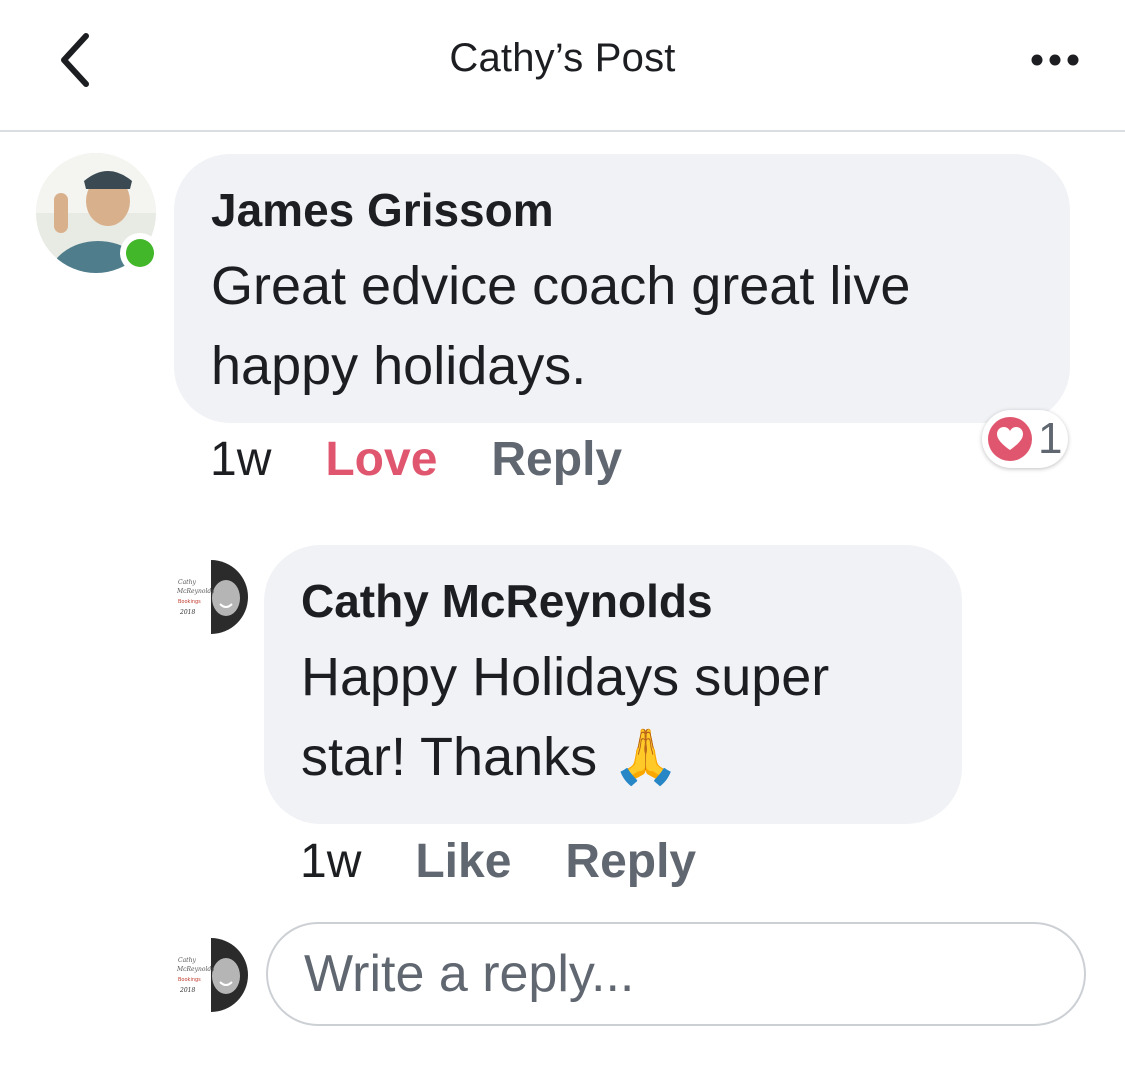 The image size is (1125, 1071). Describe the element at coordinates (381, 459) in the screenshot. I see `love-button: Love` at that location.